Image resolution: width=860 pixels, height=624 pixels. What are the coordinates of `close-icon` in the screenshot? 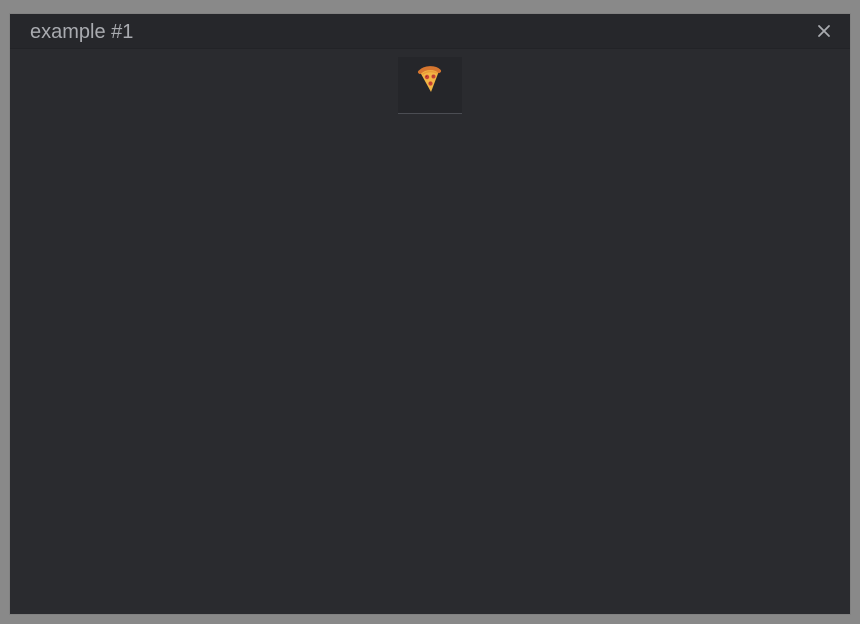 It's located at (824, 31).